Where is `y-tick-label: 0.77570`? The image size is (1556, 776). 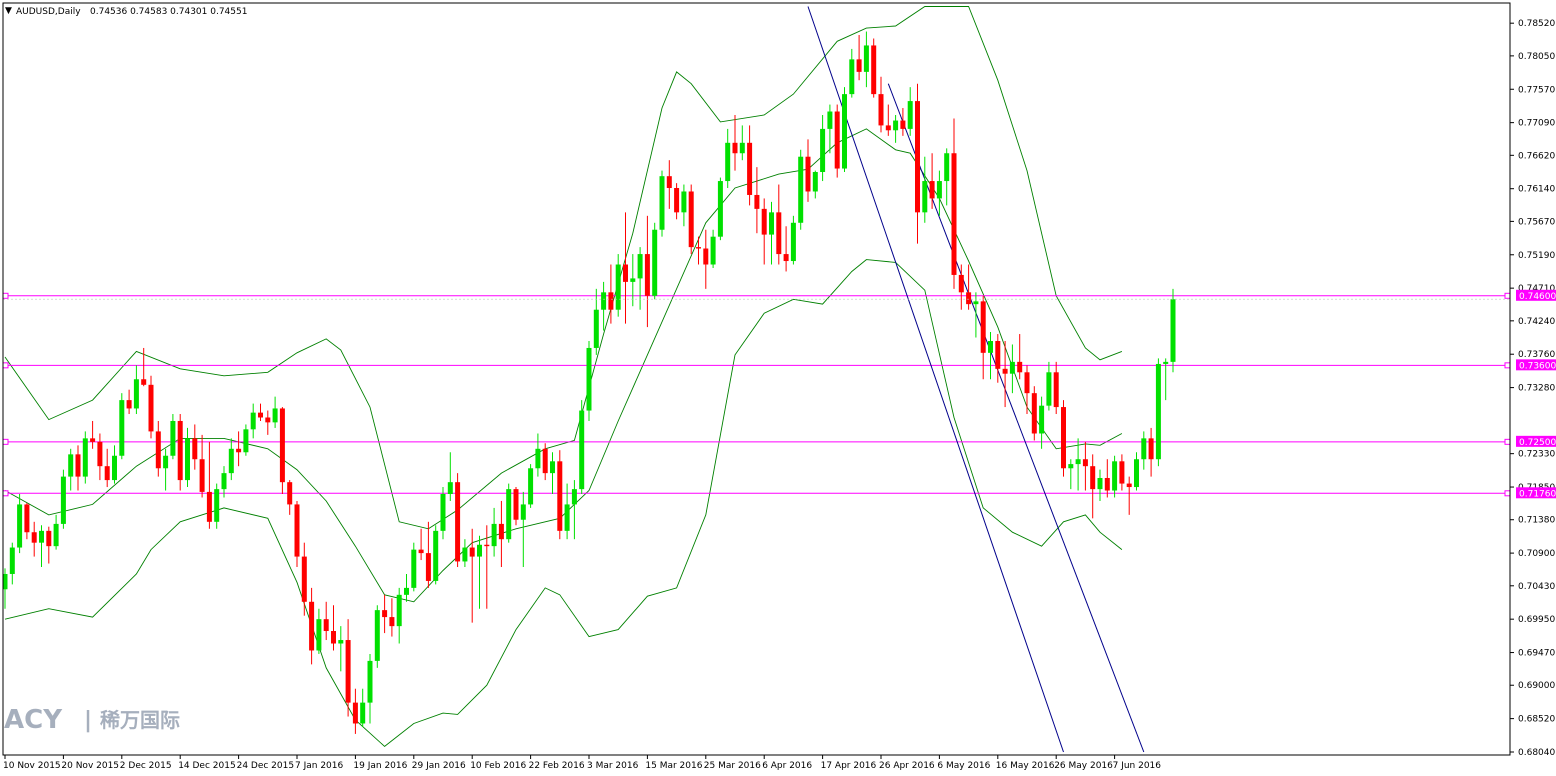
y-tick-label: 0.77570 is located at coordinates (1536, 90).